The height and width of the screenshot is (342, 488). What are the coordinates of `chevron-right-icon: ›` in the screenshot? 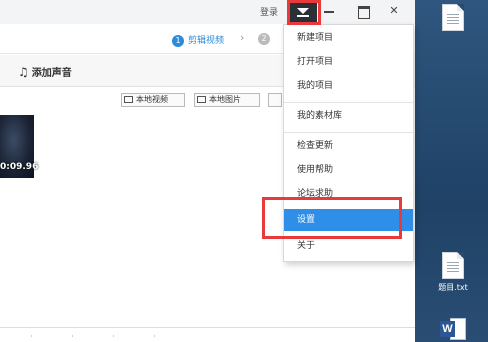 It's located at (242, 37).